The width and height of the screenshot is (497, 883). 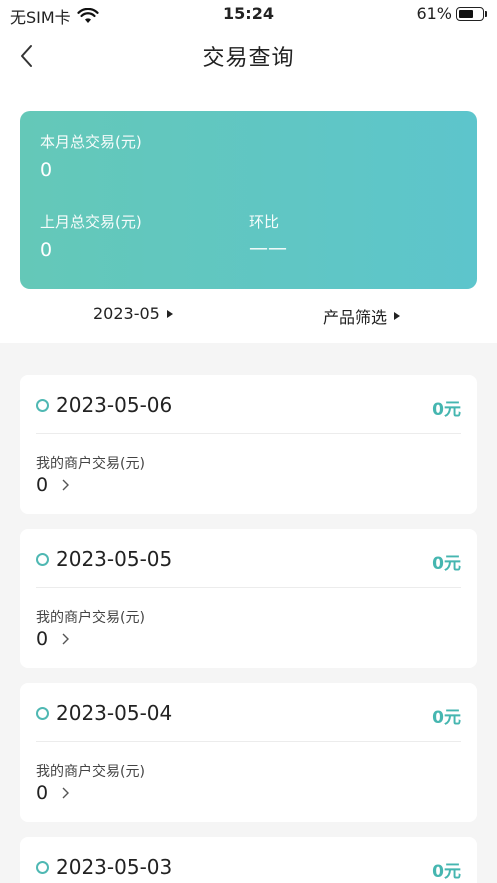 What do you see at coordinates (248, 316) in the screenshot?
I see `filter-bar: 2023-05 产品筛选` at bounding box center [248, 316].